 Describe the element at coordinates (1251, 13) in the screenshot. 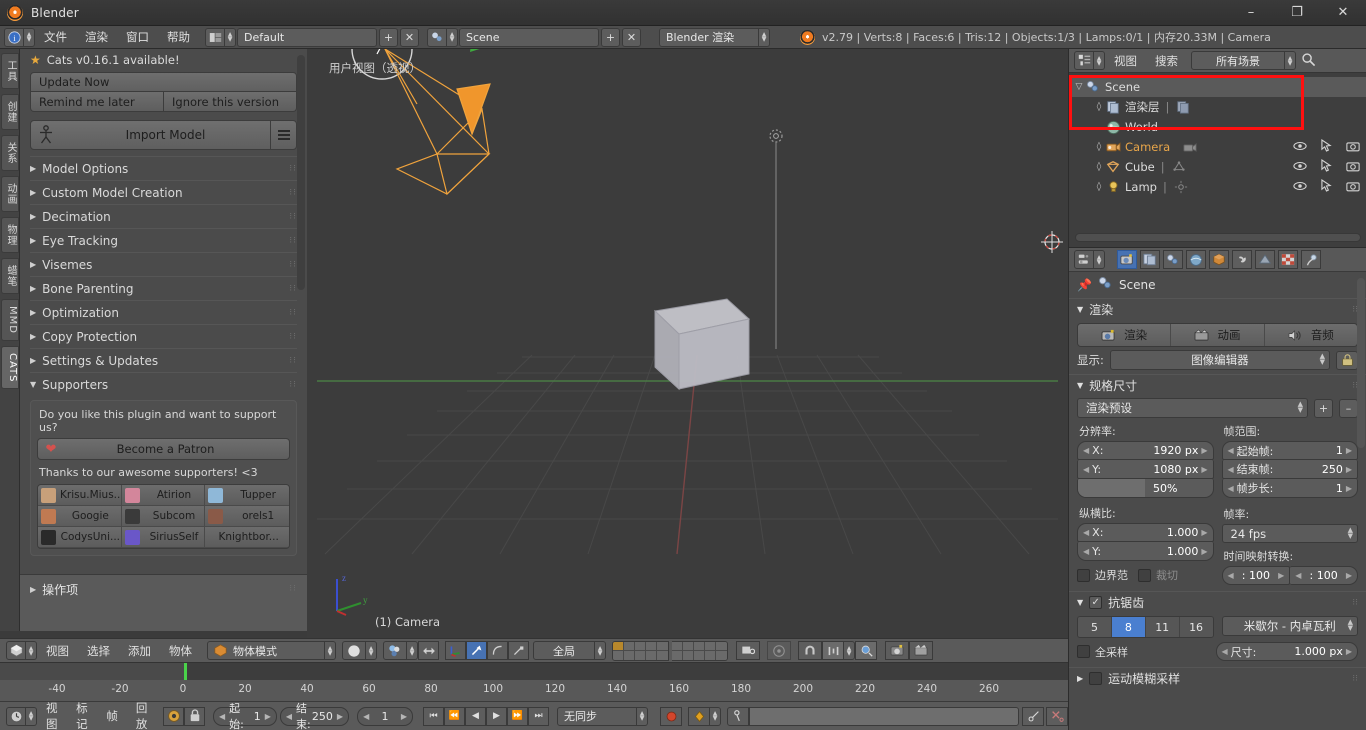

I see `minimize-button: –` at that location.